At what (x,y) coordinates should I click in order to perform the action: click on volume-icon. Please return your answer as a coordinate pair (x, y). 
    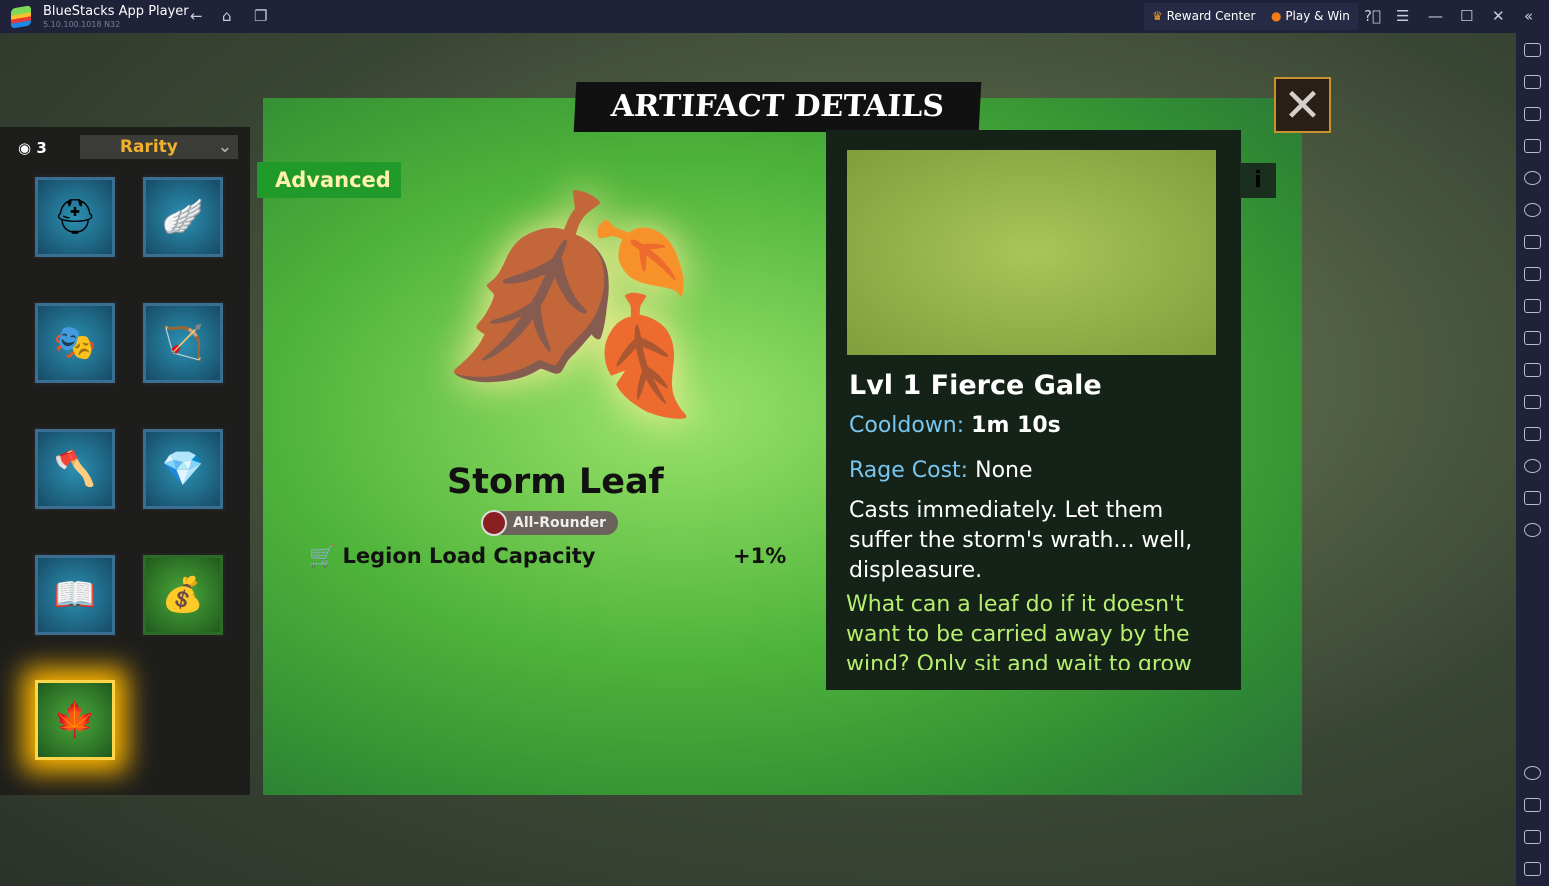
    Looking at the image, I should click on (1532, 82).